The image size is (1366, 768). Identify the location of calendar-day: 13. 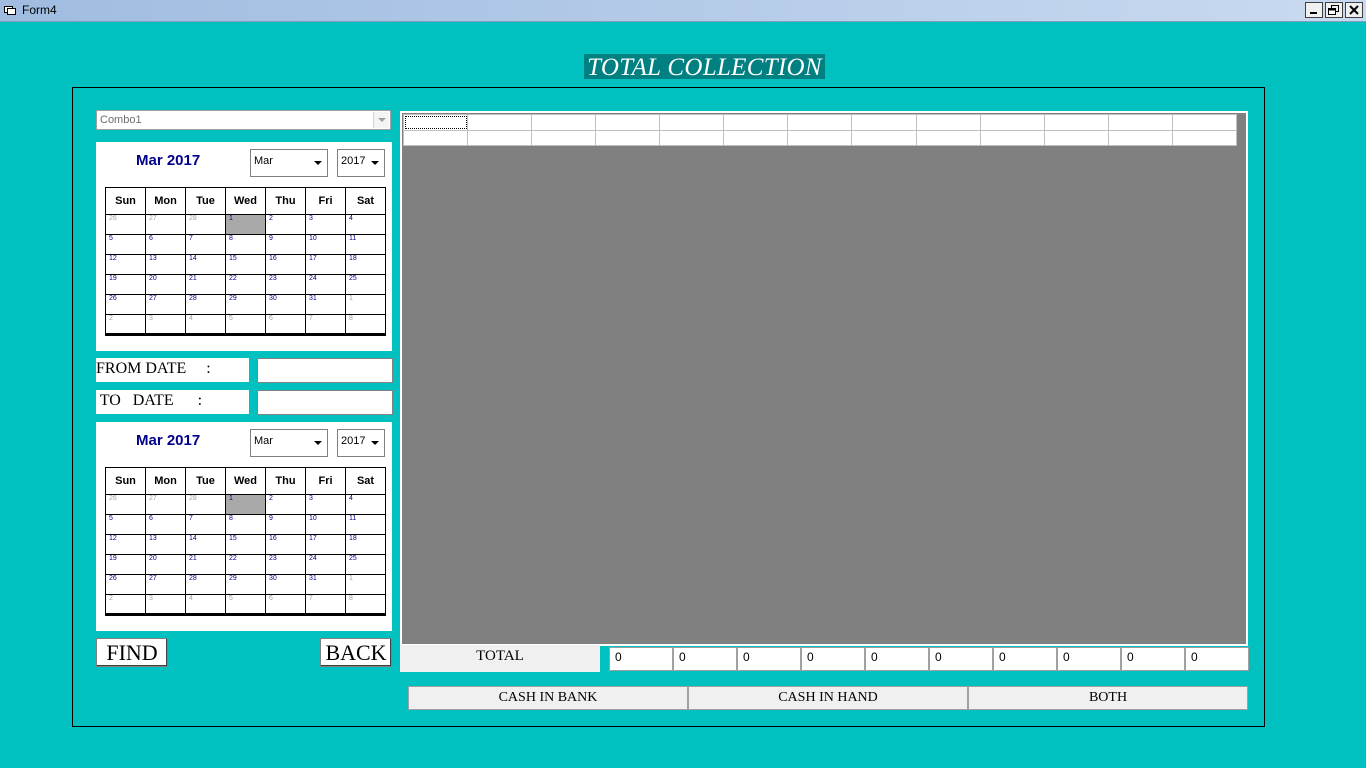
(165, 544).